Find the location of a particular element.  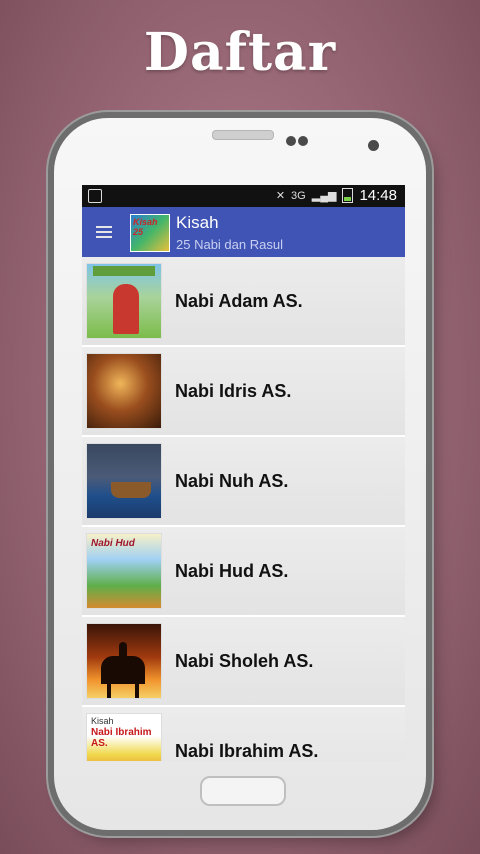

signal-icon: ▂▄▆ is located at coordinates (324, 196).